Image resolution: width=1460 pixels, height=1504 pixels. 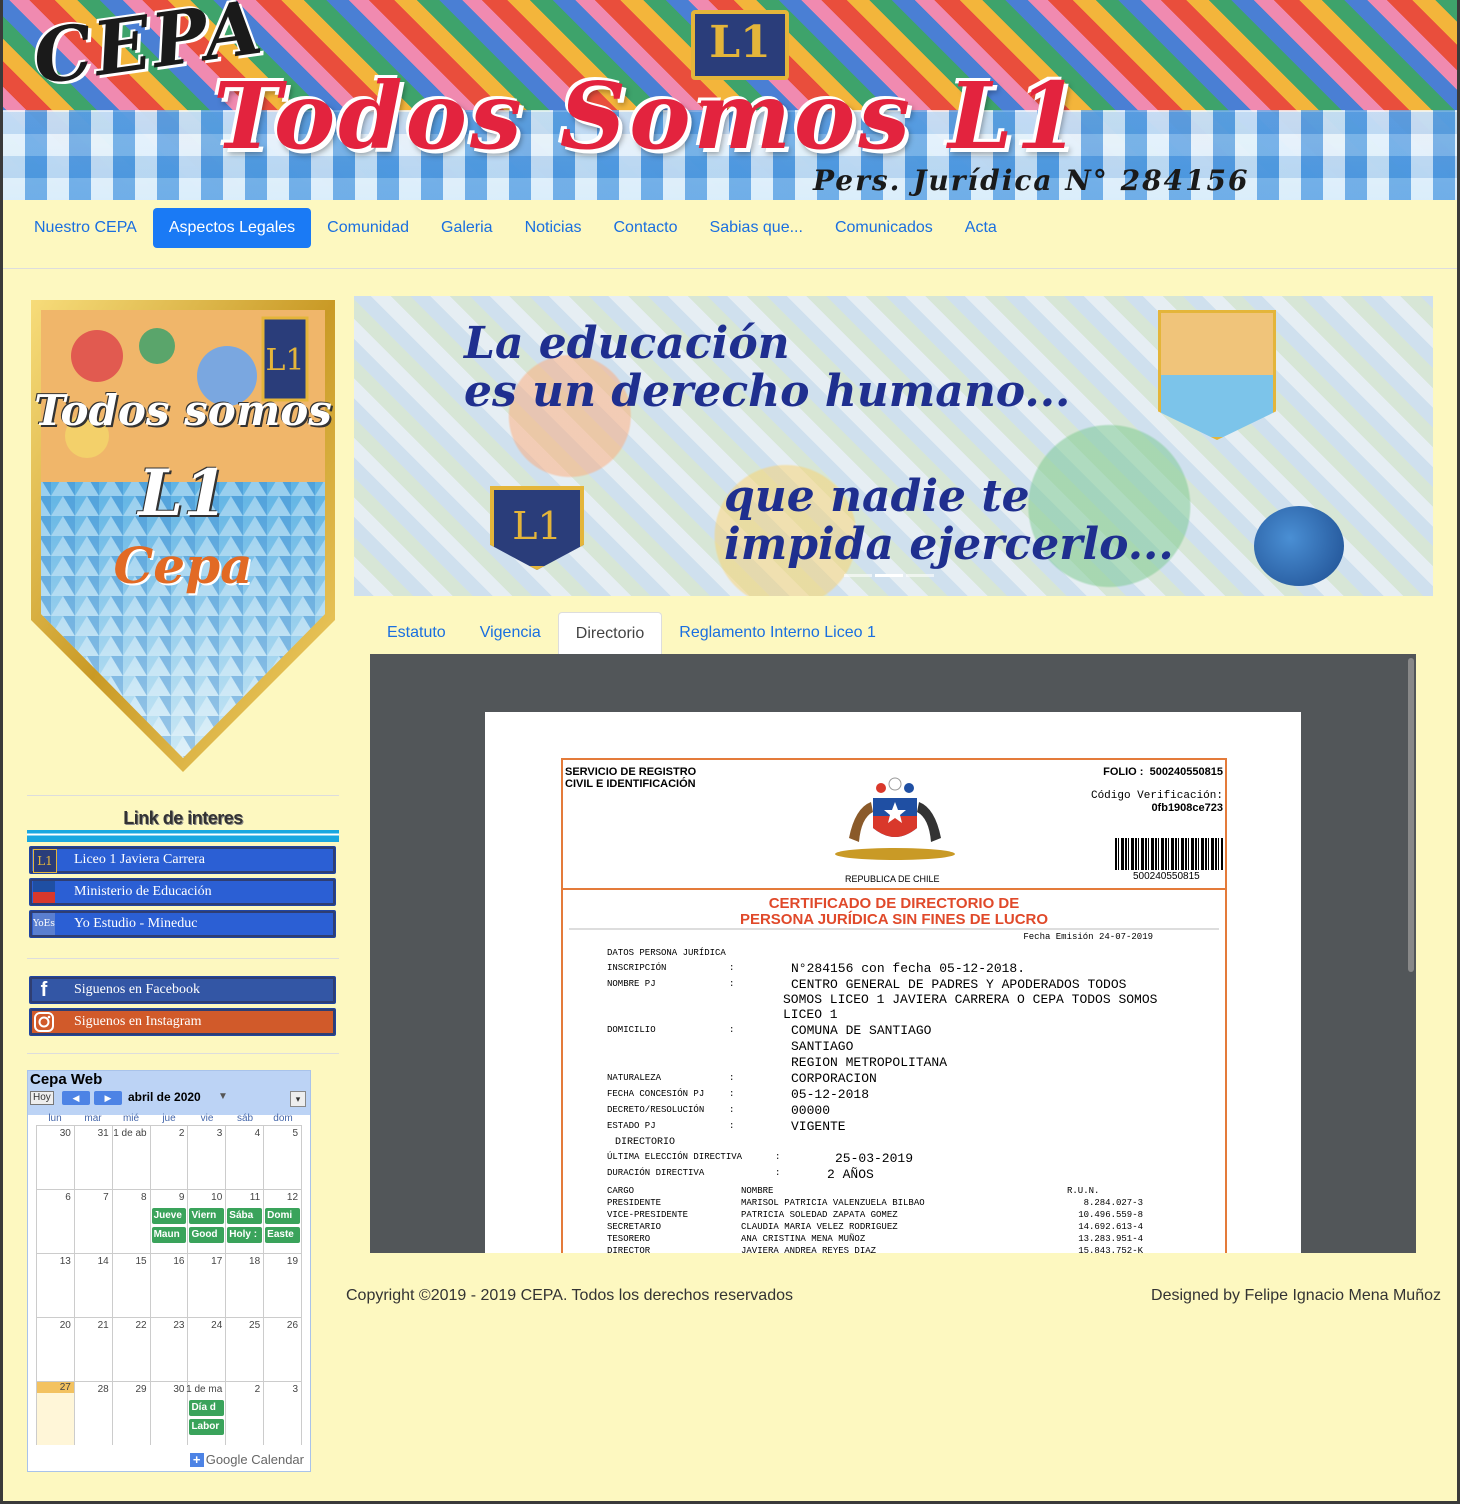 I want to click on calendar-day-number: 2, so click(x=181, y=1133).